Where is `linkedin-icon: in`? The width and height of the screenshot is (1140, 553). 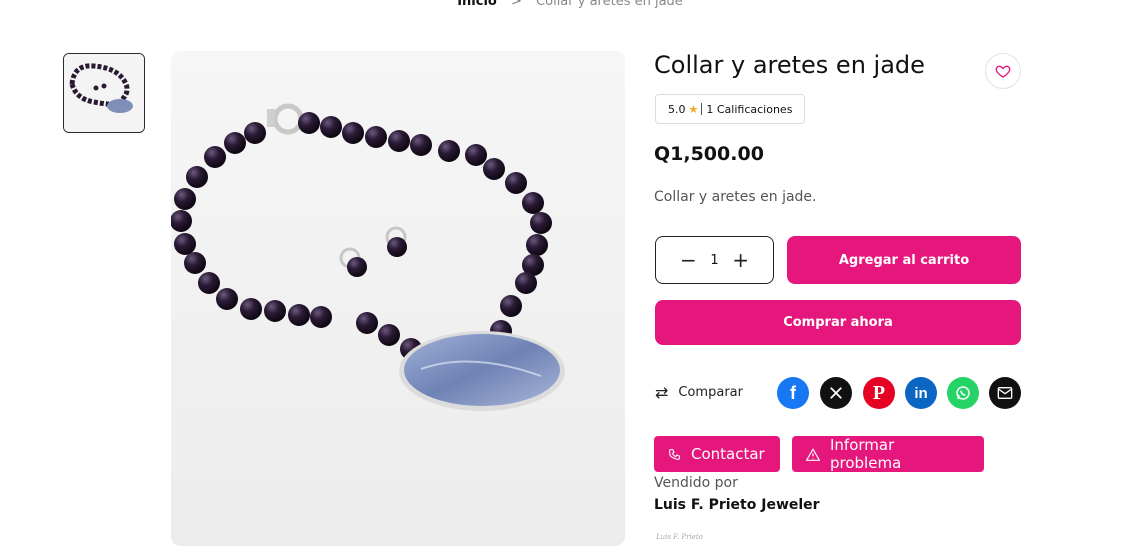
linkedin-icon: in is located at coordinates (921, 393).